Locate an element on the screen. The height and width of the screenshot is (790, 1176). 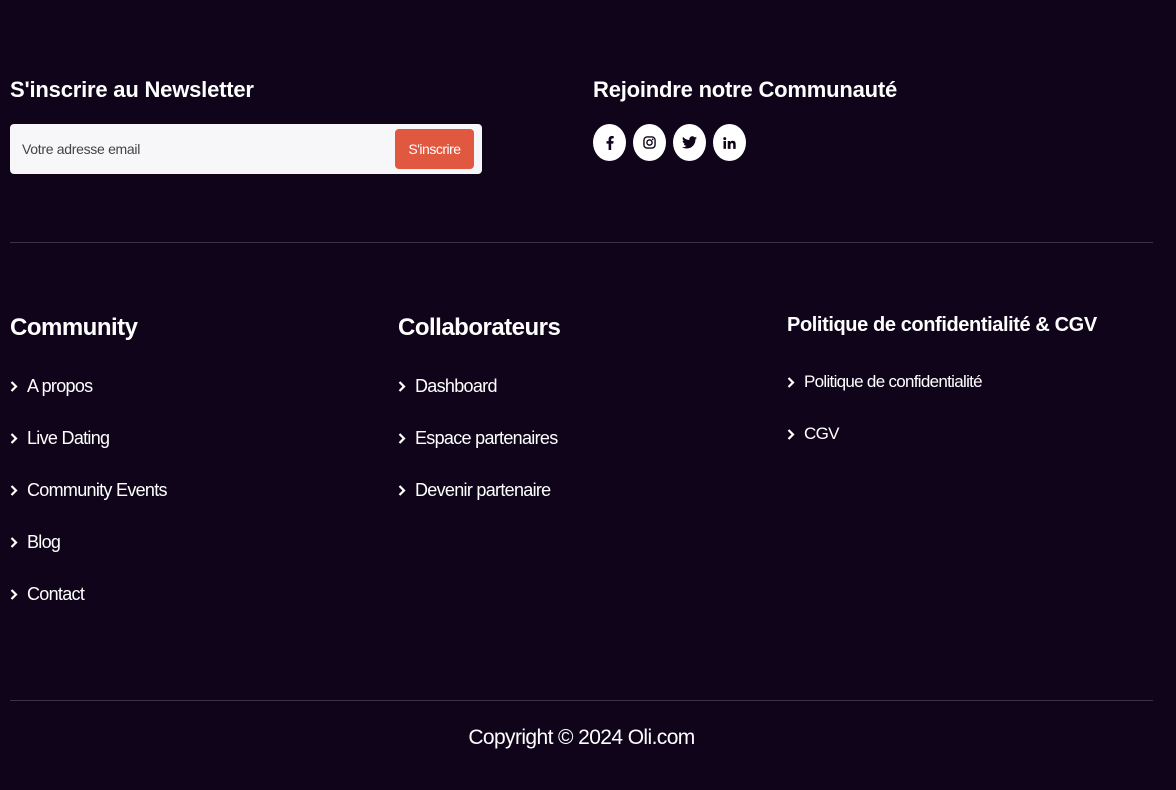
newsletter-form: S'inscrire is located at coordinates (246, 149).